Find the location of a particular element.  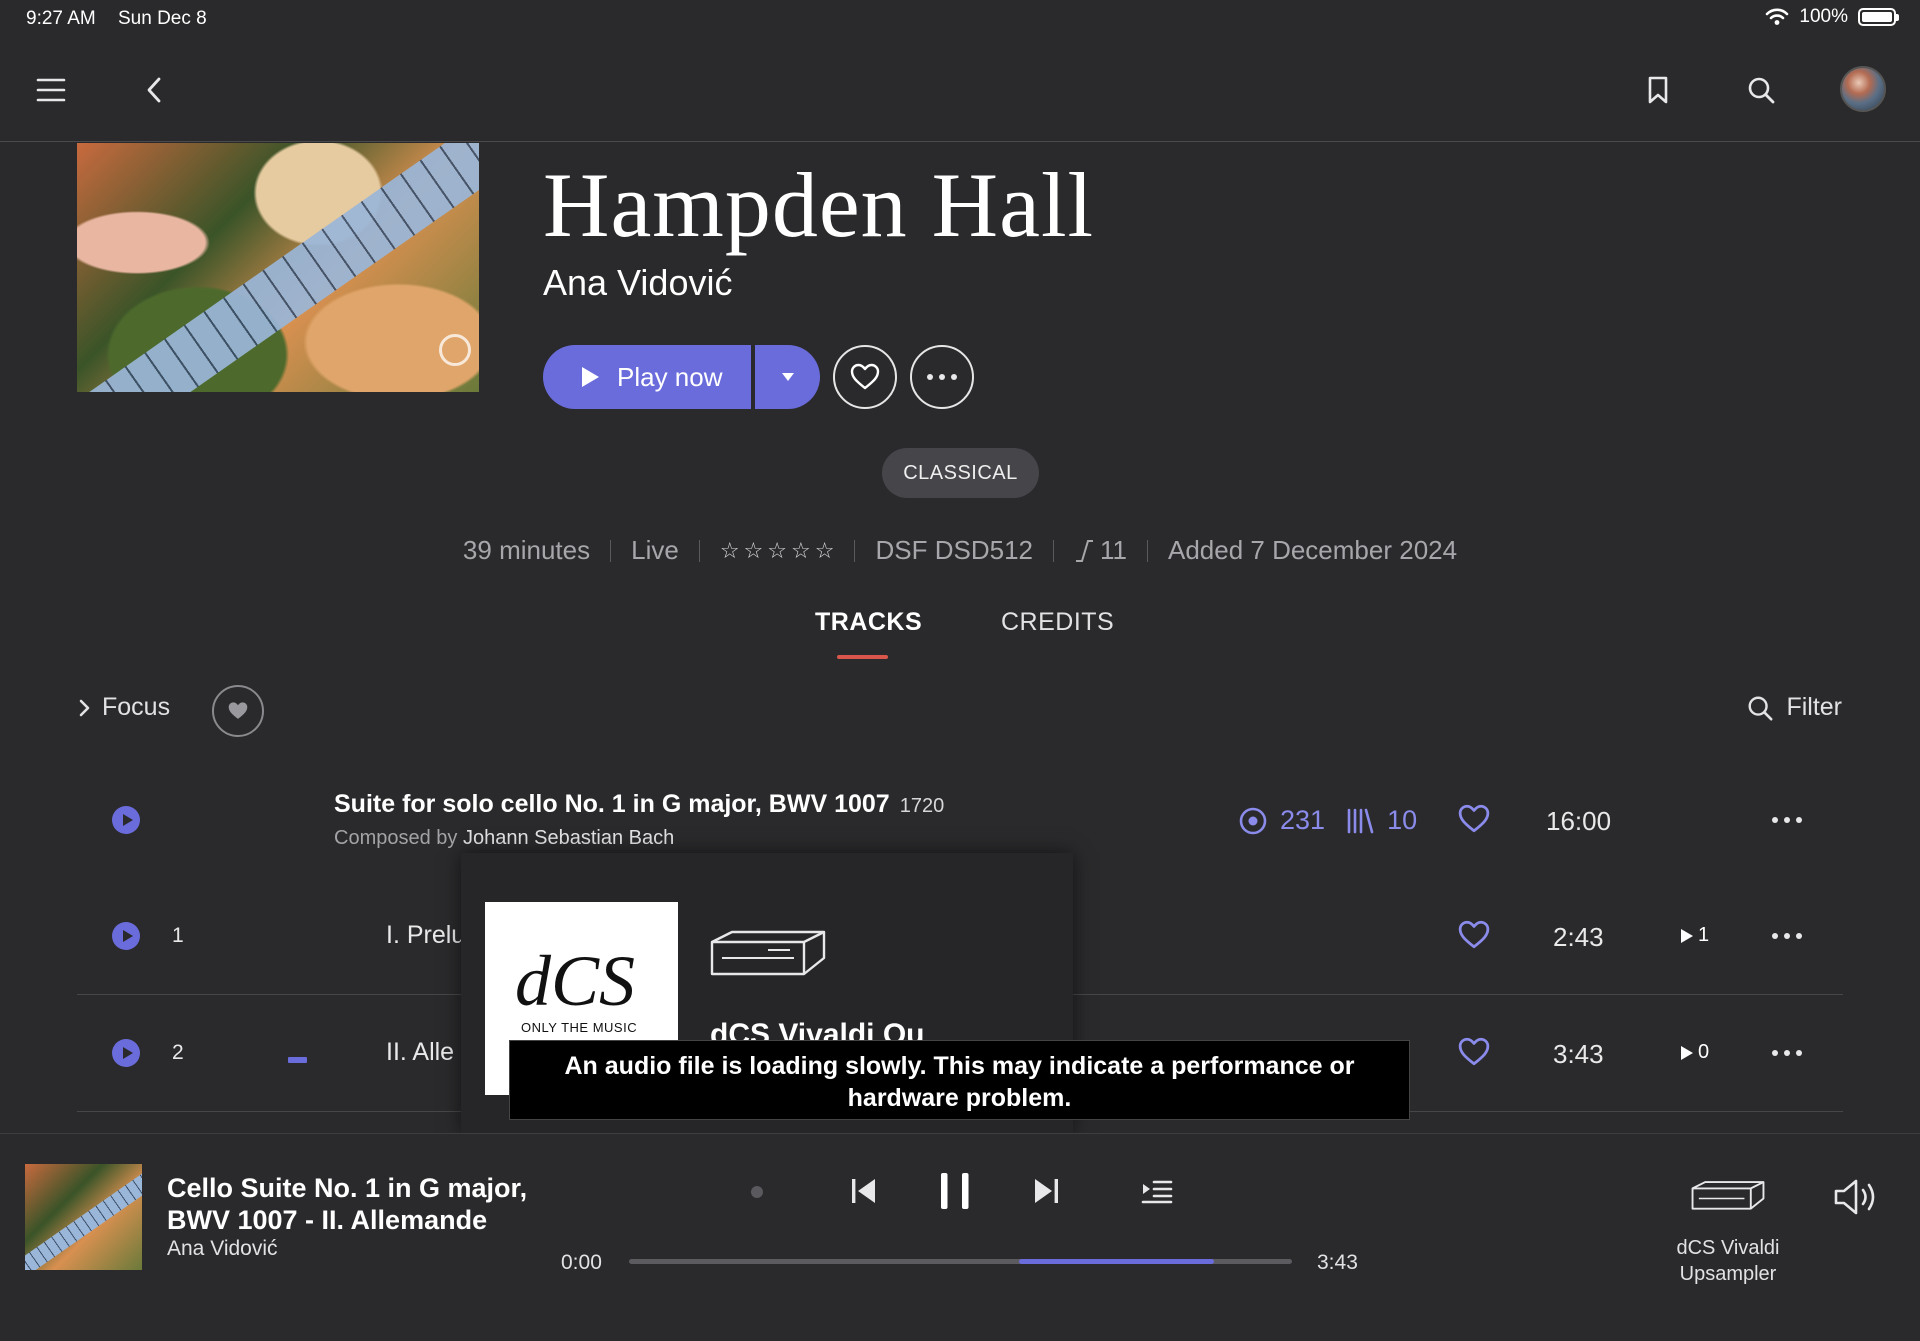

favorites-filter-button is located at coordinates (238, 711).